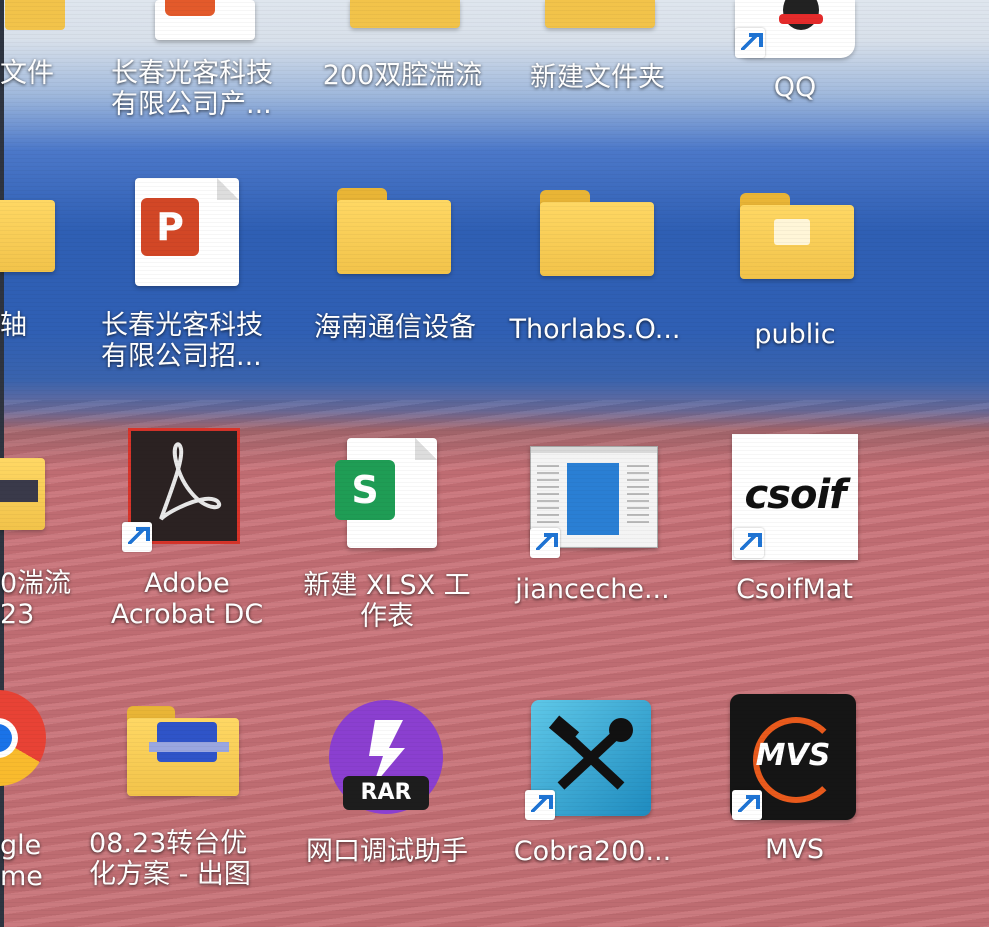 This screenshot has height=927, width=989. What do you see at coordinates (402, 50) in the screenshot?
I see `desktop-icon-dual-cavity: 200双腔湍流` at bounding box center [402, 50].